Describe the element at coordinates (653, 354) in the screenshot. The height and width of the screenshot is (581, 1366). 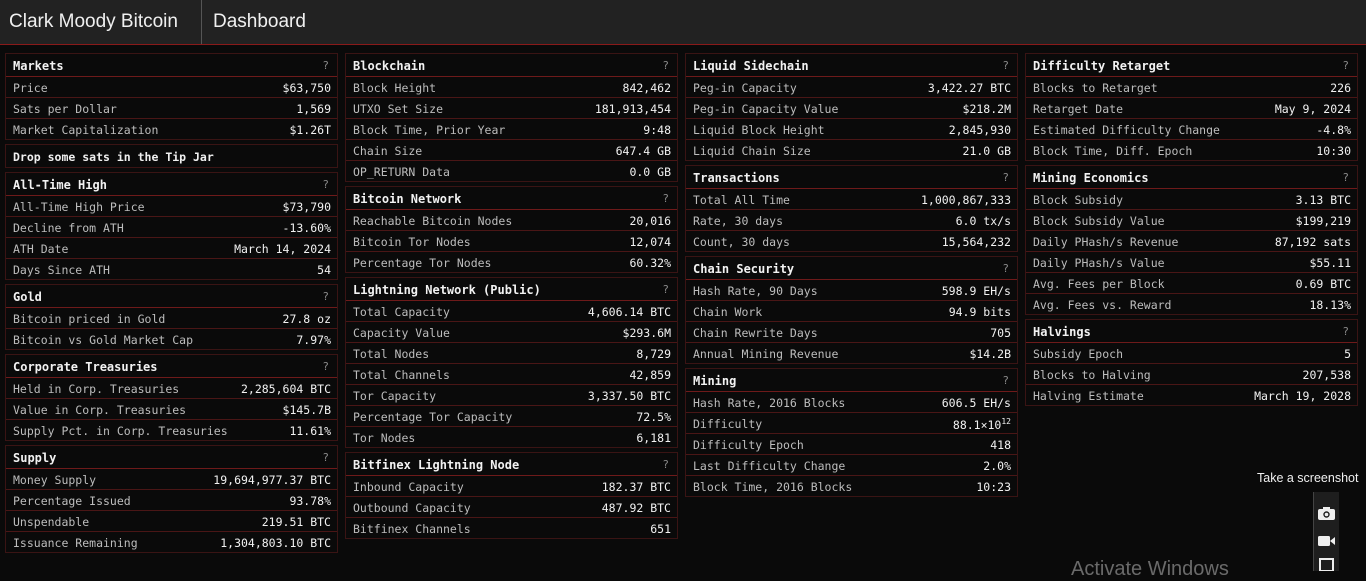
I see `metric-value-text: 8,729` at that location.